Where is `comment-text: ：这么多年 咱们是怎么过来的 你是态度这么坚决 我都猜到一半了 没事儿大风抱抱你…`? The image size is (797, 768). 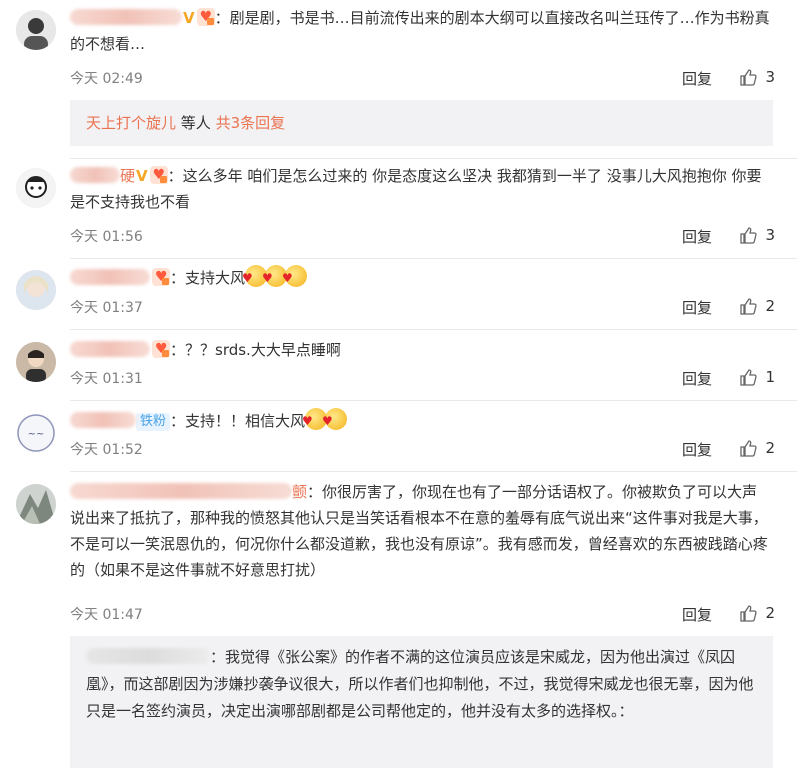 comment-text: ：这么多年 咱们是怎么过来的 你是态度这么坚决 我都猜到一半了 没事儿大风抱抱你… is located at coordinates (416, 189).